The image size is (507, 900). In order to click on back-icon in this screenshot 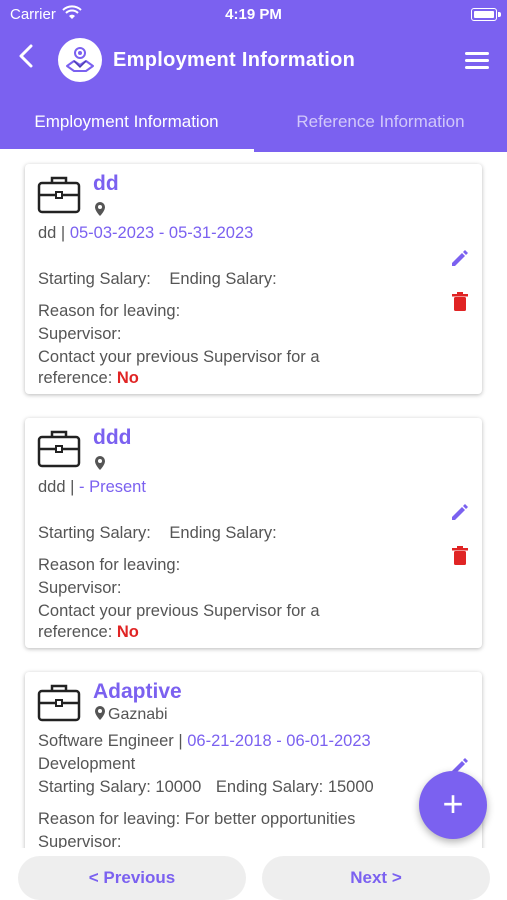, I will do `click(26, 58)`.